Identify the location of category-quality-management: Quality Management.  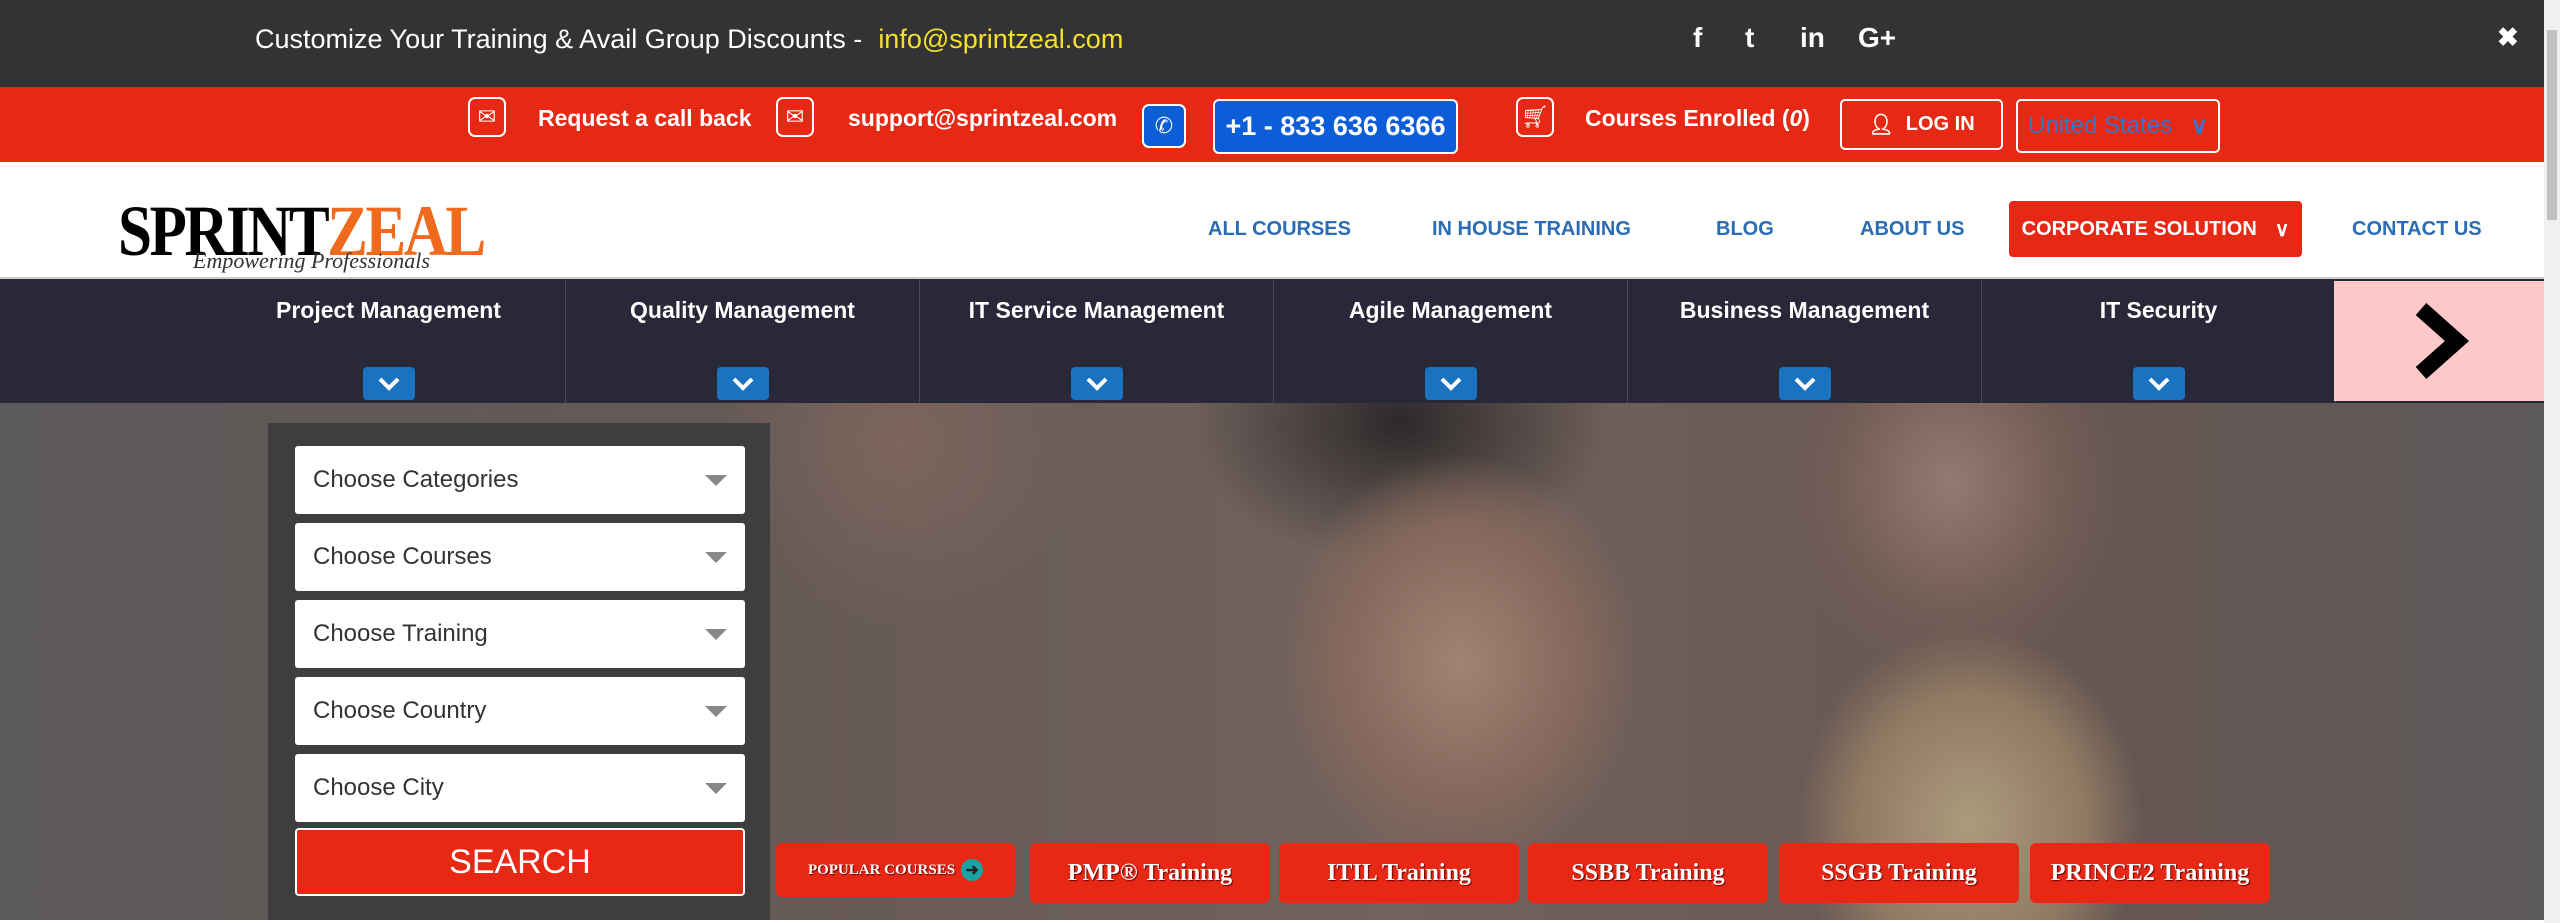
(743, 341).